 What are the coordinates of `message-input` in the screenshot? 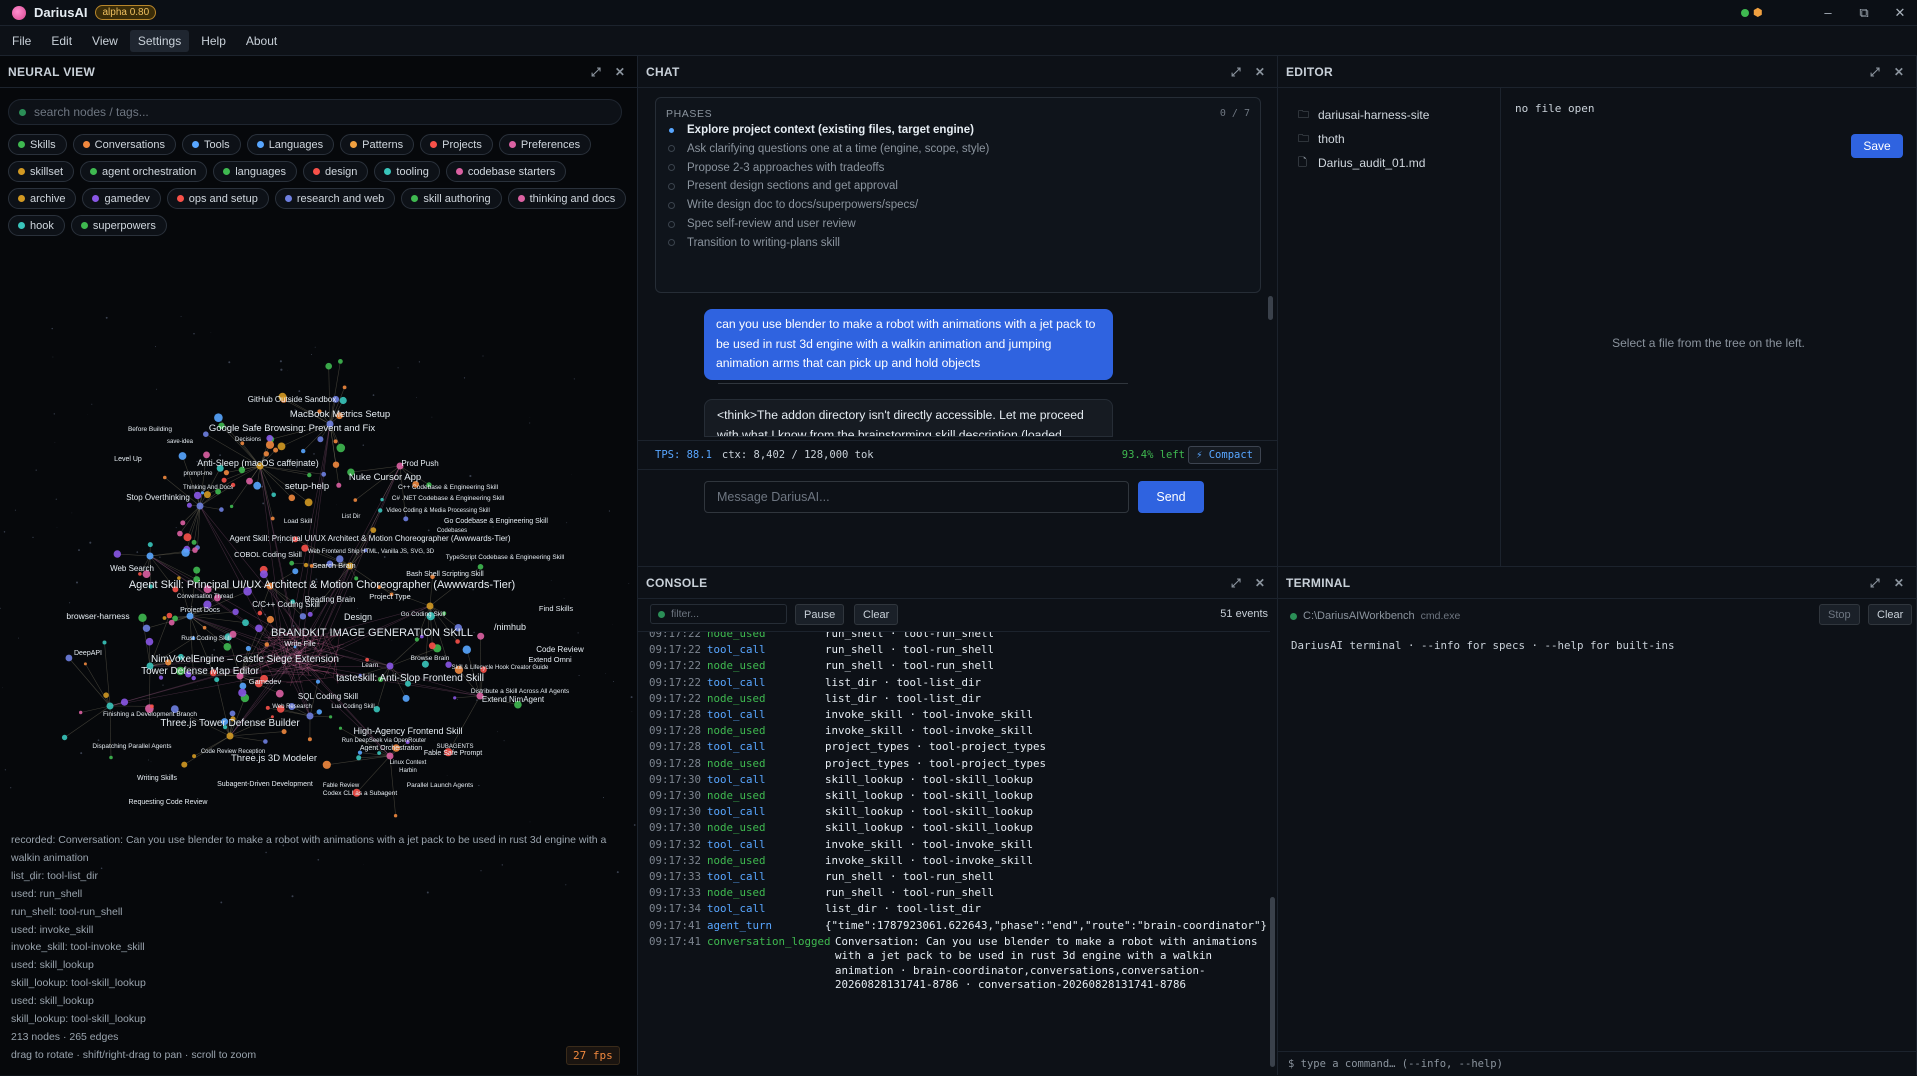 It's located at (916, 497).